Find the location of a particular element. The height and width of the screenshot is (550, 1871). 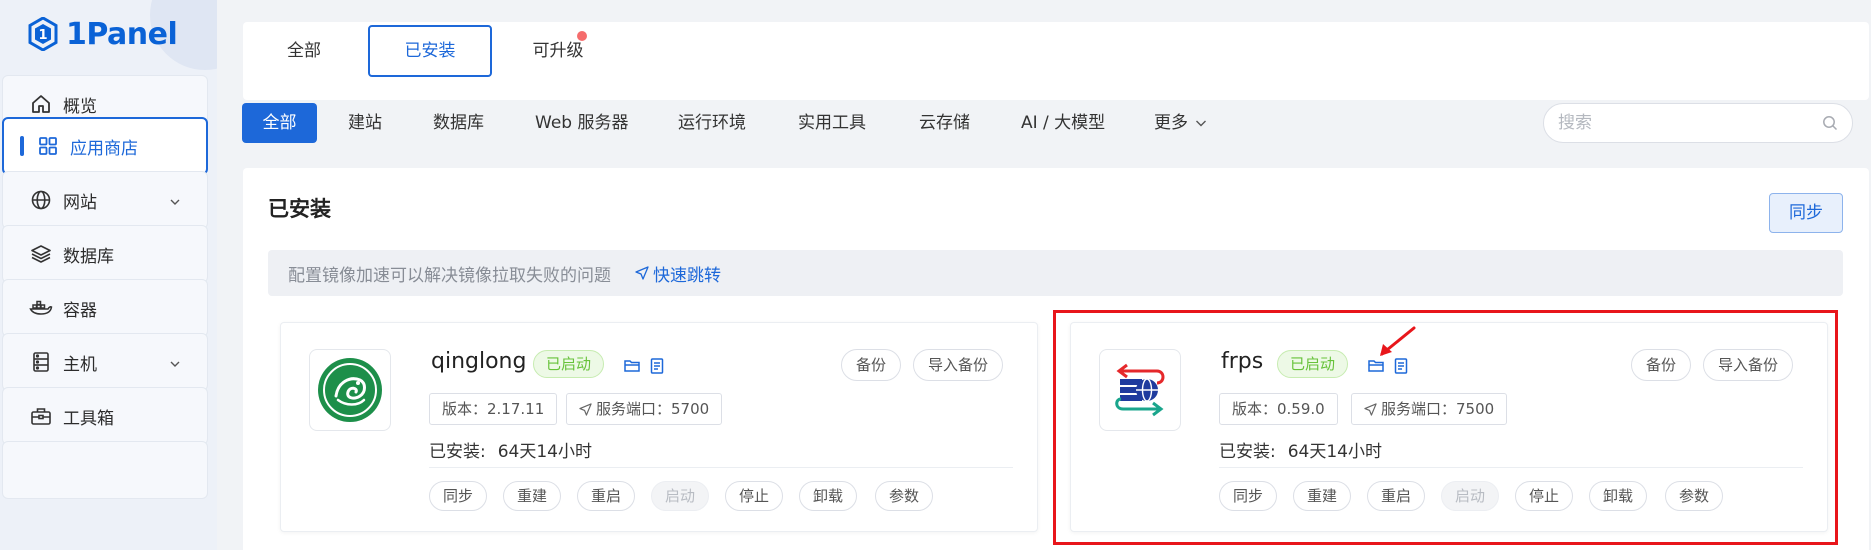

tab-installed: 已安装 is located at coordinates (430, 51).